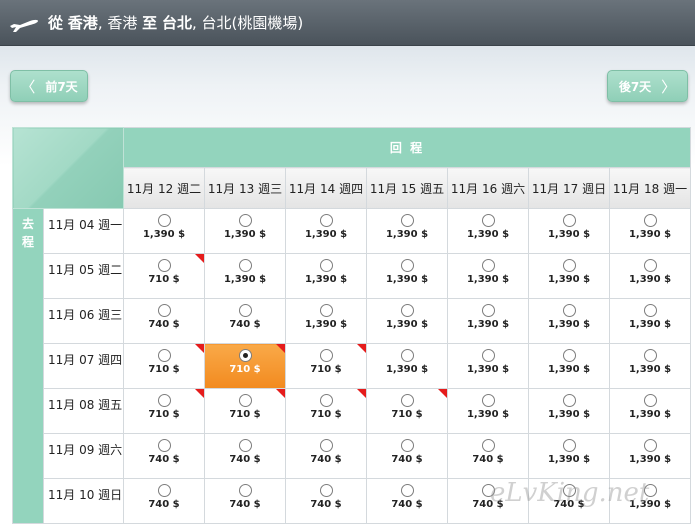 Image resolution: width=695 pixels, height=530 pixels. I want to click on previous-7-days-button: 〈 前7天, so click(49, 86).